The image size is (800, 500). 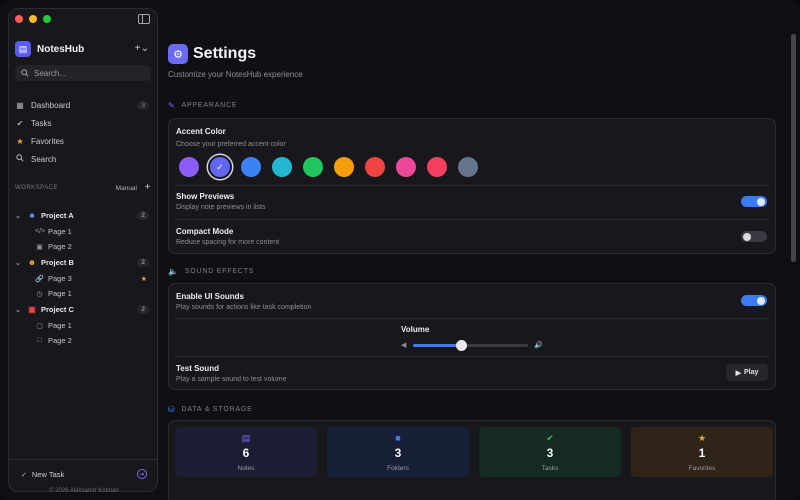 I want to click on volume-thumb, so click(x=461, y=345).